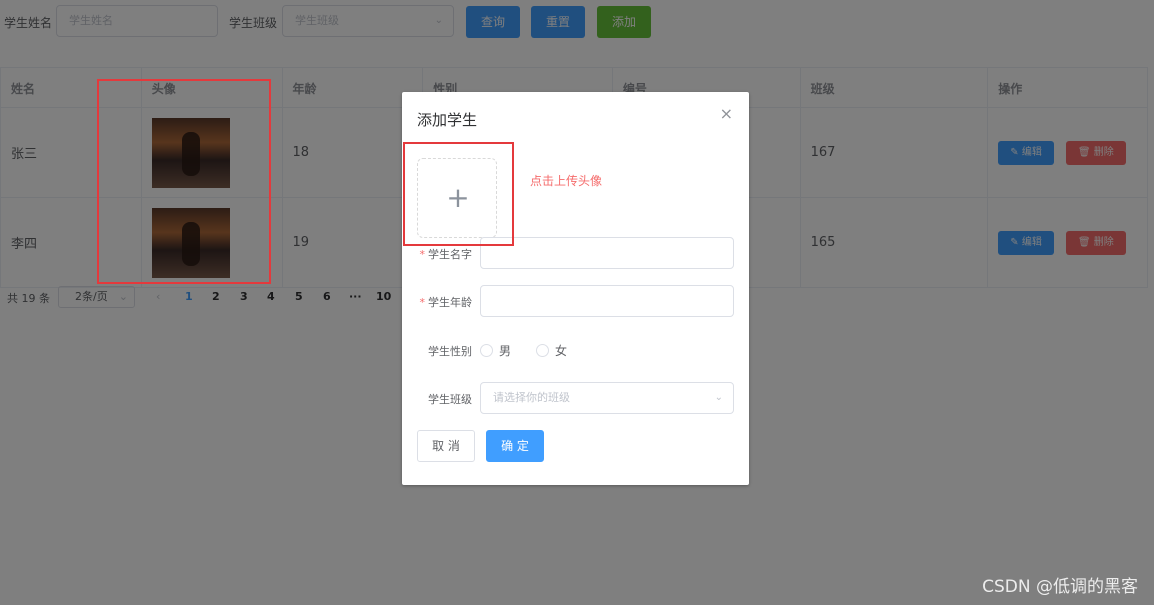  Describe the element at coordinates (607, 253) in the screenshot. I see `student-name-field` at that location.